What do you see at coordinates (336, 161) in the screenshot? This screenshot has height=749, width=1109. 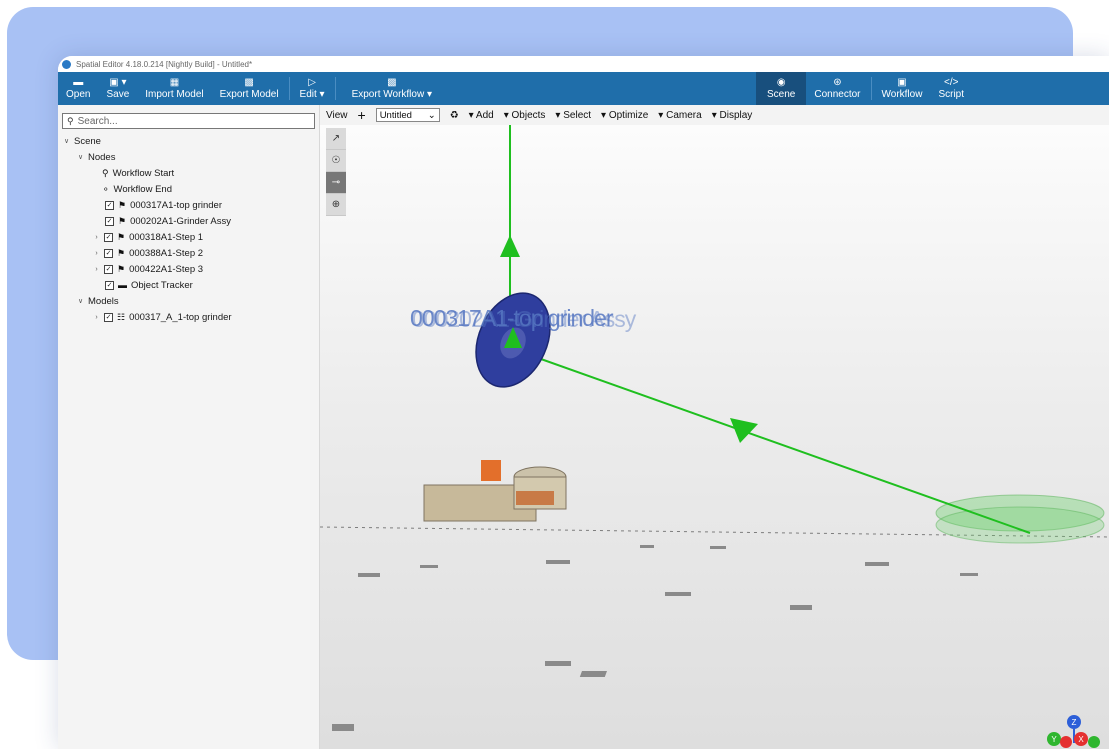 I see `eye-icon: ☉` at bounding box center [336, 161].